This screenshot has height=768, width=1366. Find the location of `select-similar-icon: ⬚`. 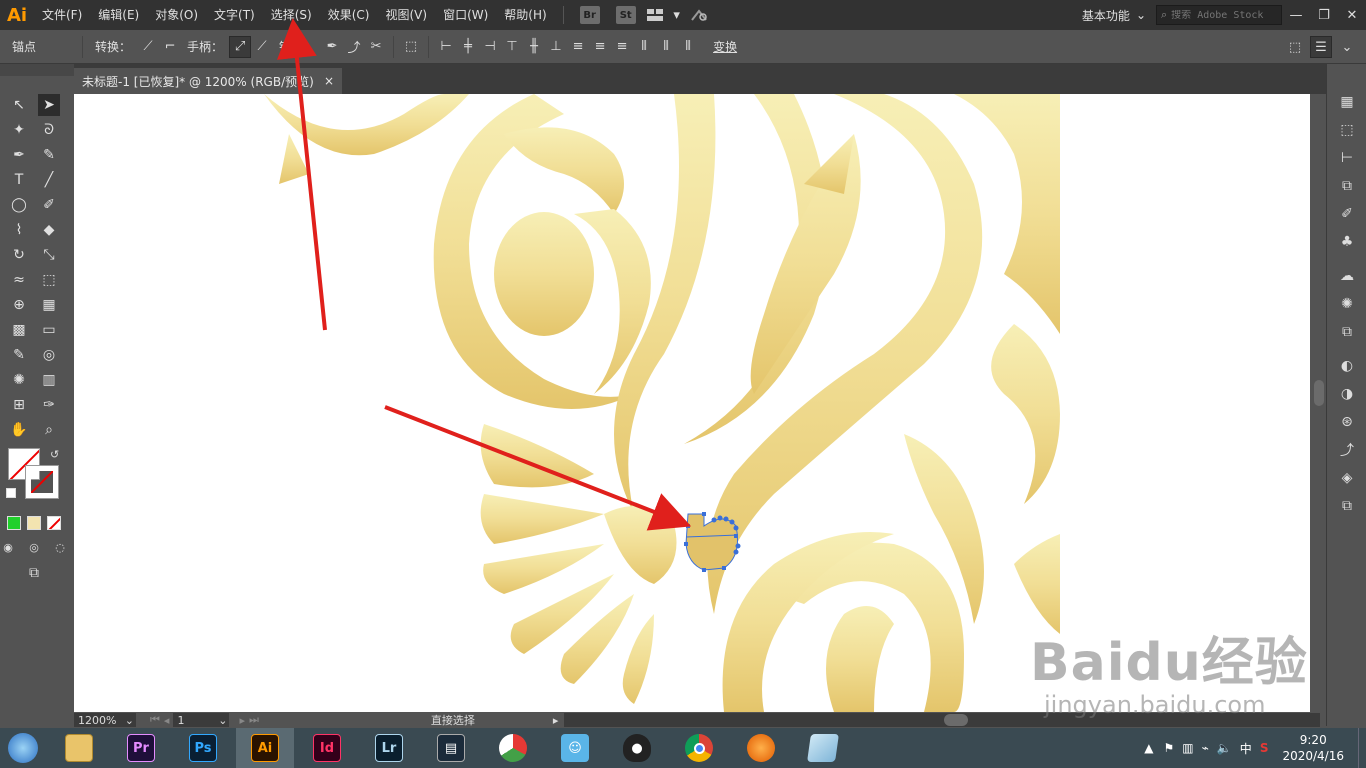

select-similar-icon: ⬚ is located at coordinates (411, 47).